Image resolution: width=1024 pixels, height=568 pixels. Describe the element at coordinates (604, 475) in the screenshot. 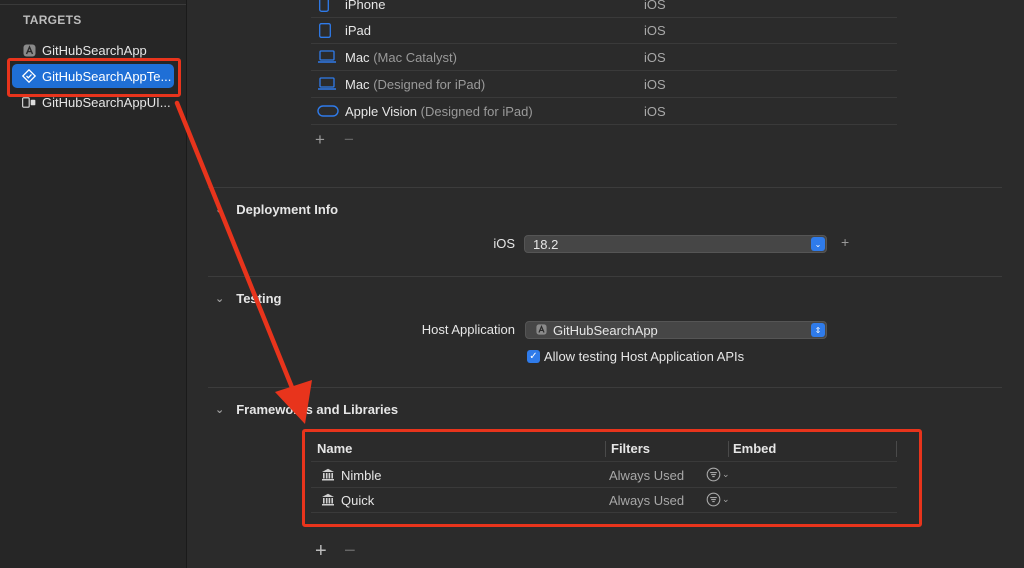

I see `table-row: Nimble Always Used ⌄` at that location.